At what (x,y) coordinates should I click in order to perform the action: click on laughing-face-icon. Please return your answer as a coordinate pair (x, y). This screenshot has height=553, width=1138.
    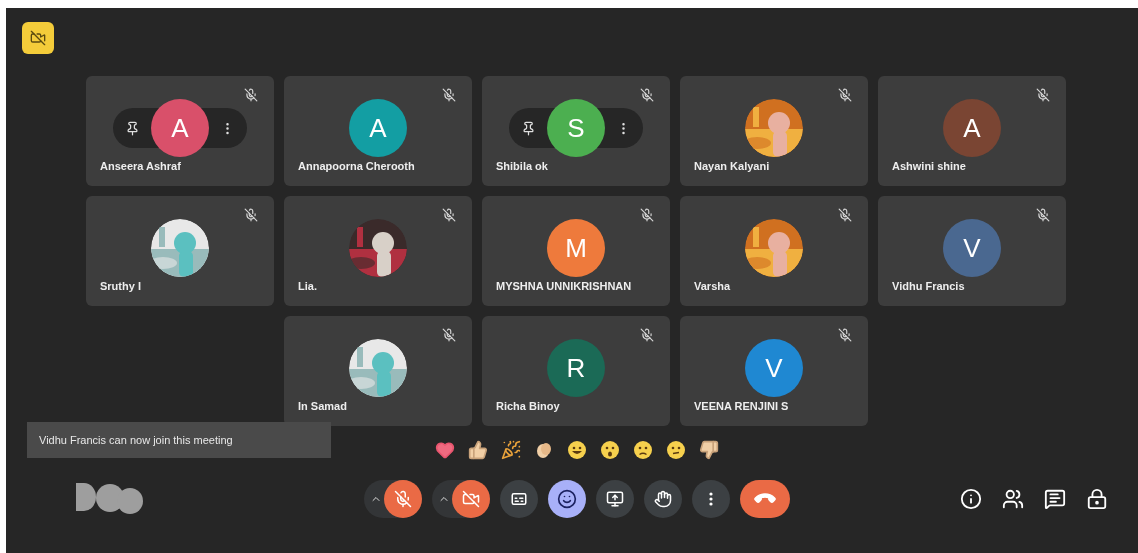
    Looking at the image, I should click on (577, 450).